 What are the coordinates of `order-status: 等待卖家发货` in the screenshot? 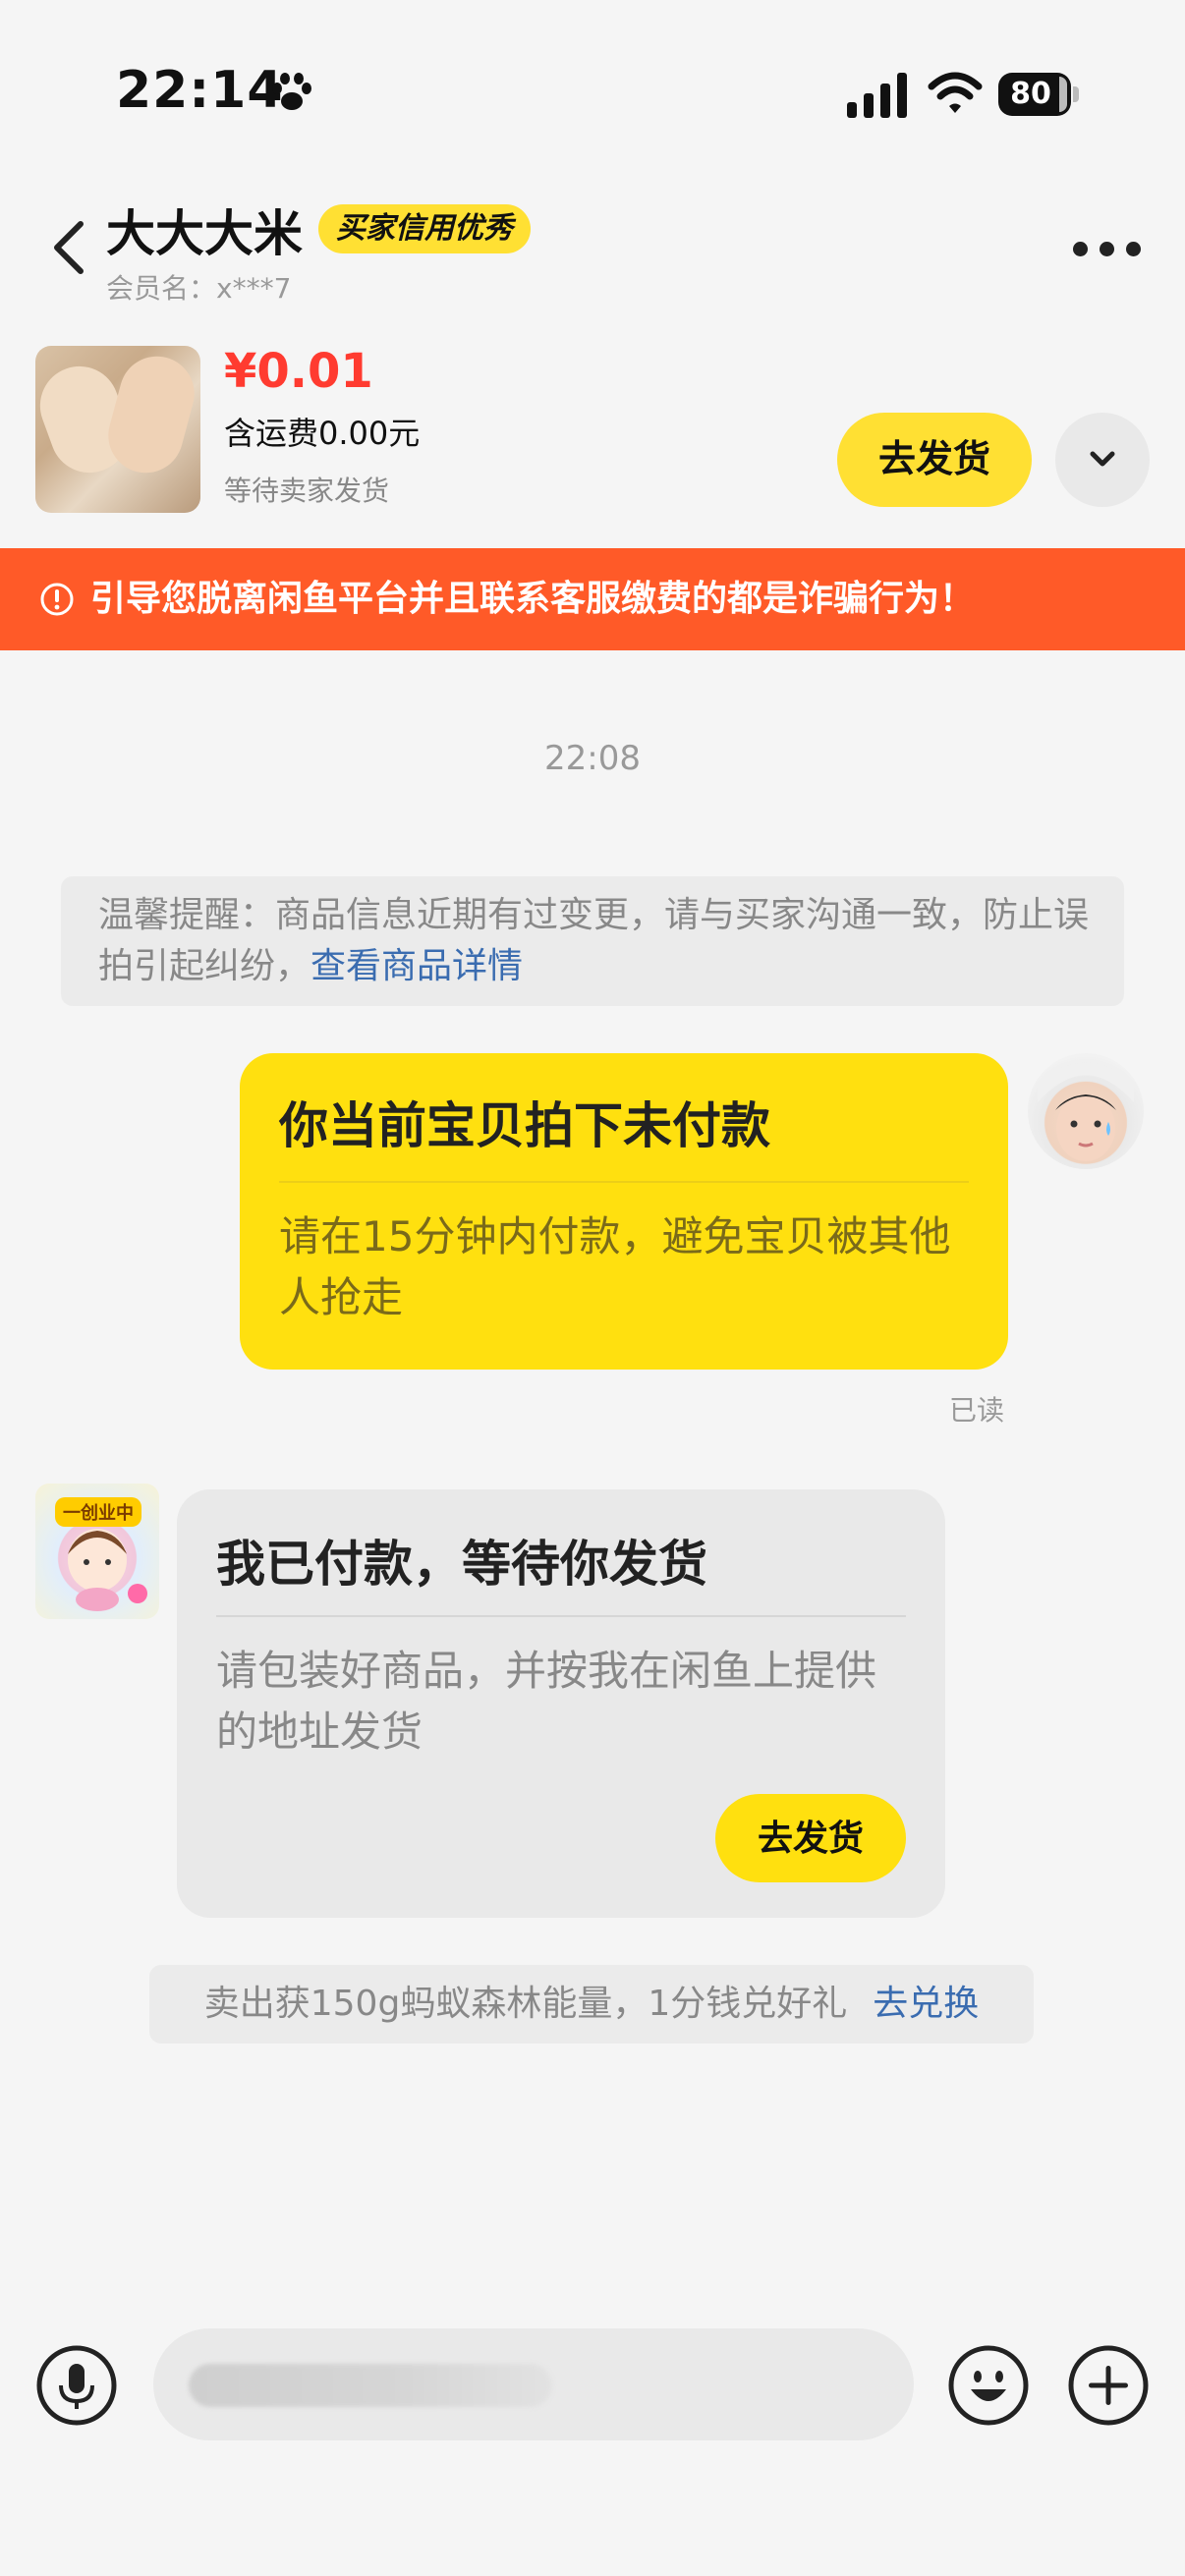 It's located at (307, 491).